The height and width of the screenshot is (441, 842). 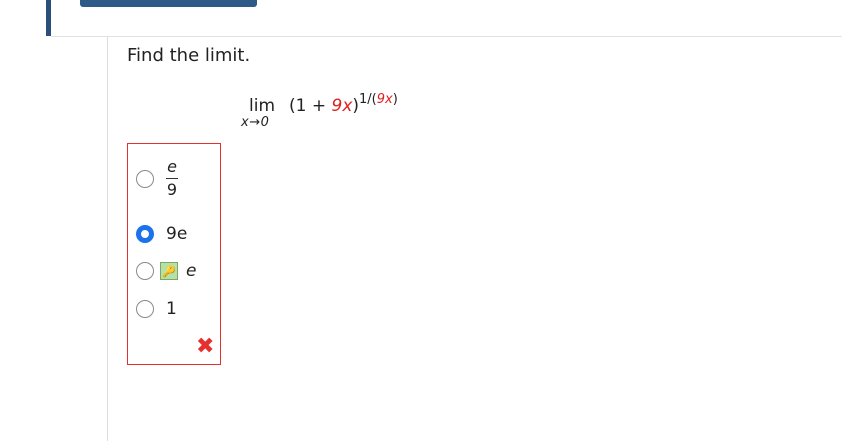 What do you see at coordinates (205, 346) in the screenshot?
I see `x-mark-icon: ✖` at bounding box center [205, 346].